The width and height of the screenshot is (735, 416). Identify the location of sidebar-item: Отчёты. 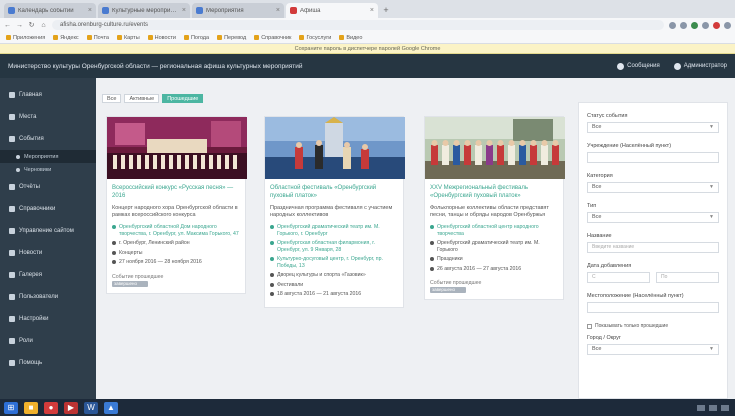
(48, 187).